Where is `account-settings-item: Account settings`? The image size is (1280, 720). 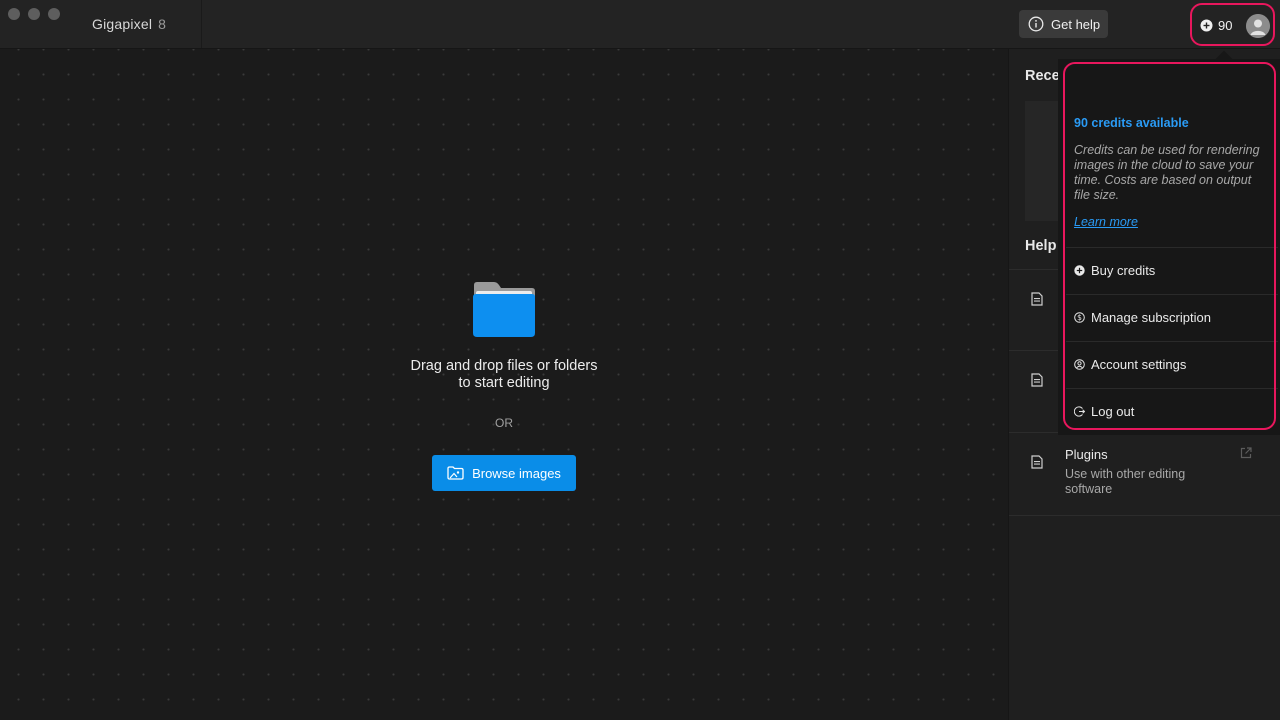
account-settings-item: Account settings is located at coordinates (1172, 364).